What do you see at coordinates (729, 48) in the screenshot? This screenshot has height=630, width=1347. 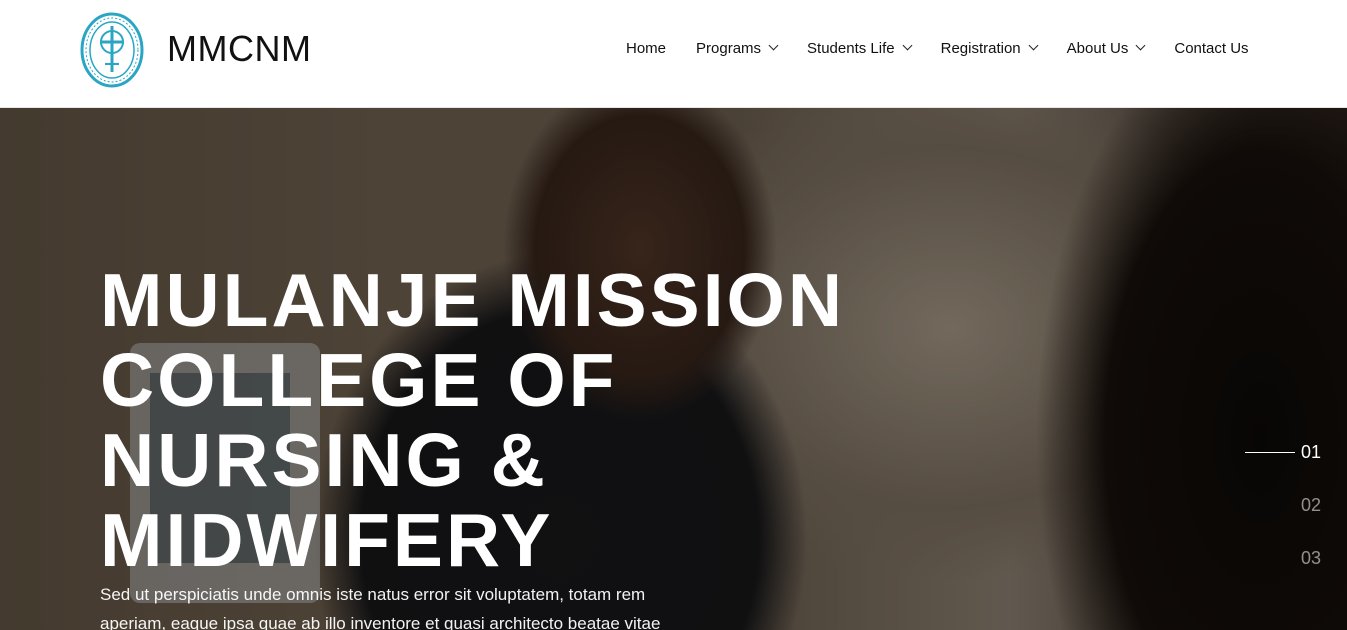 I see `nav-programs-label: Programs` at bounding box center [729, 48].